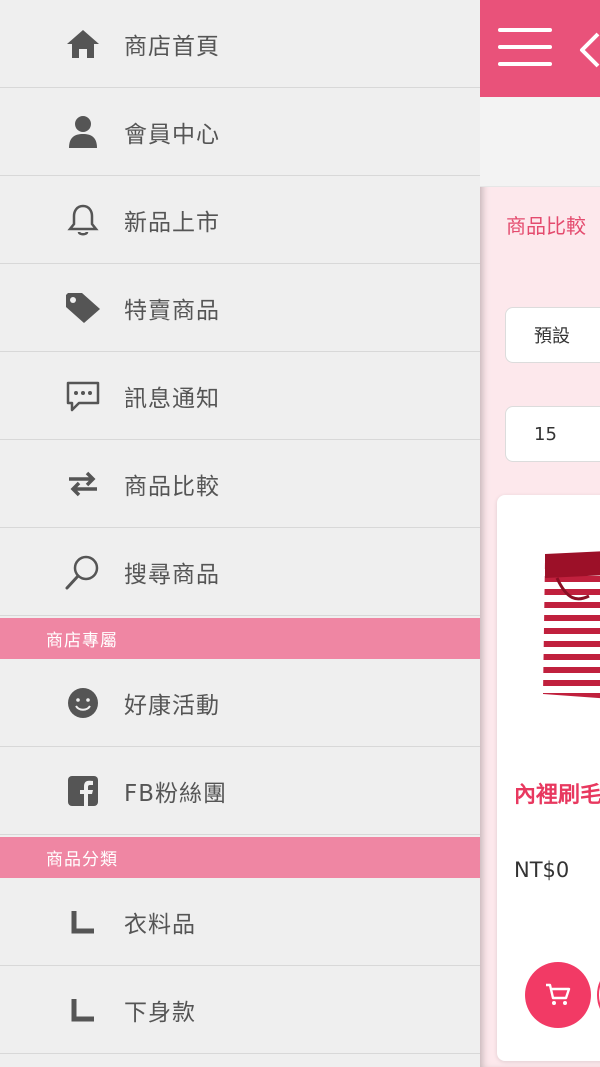 The width and height of the screenshot is (600, 1067). What do you see at coordinates (83, 44) in the screenshot?
I see `home-icon` at bounding box center [83, 44].